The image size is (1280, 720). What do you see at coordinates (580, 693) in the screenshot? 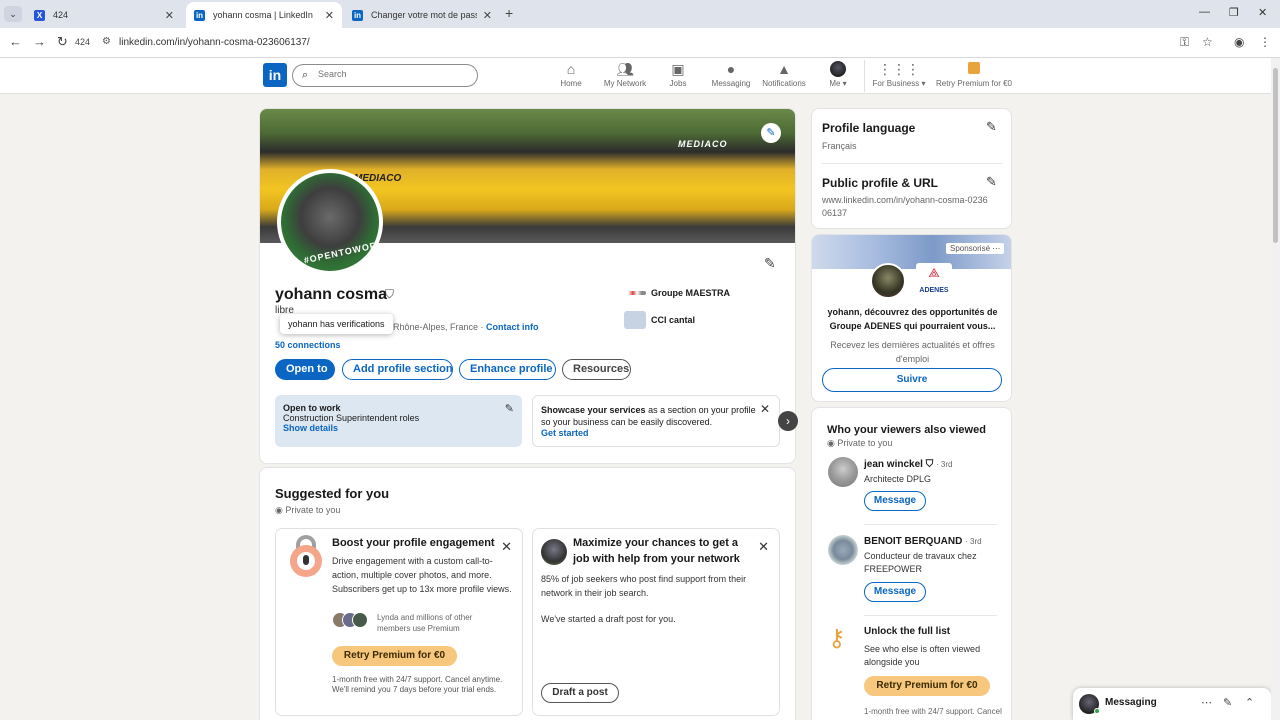
I see `draft-post-button: Draft a post` at bounding box center [580, 693].